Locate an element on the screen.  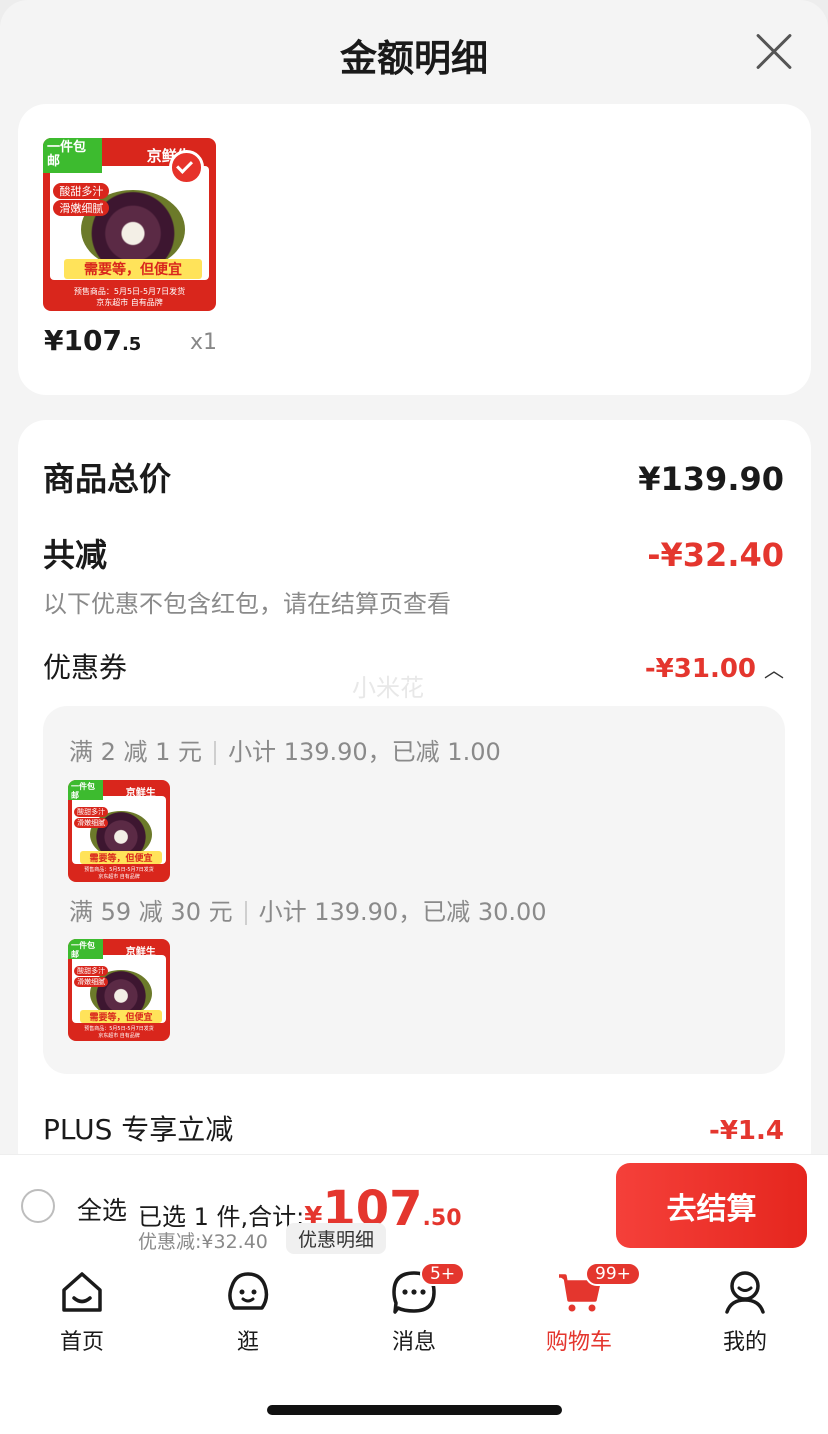
reduce-row: 共减 -¥32.40 is located at coordinates (413, 553).